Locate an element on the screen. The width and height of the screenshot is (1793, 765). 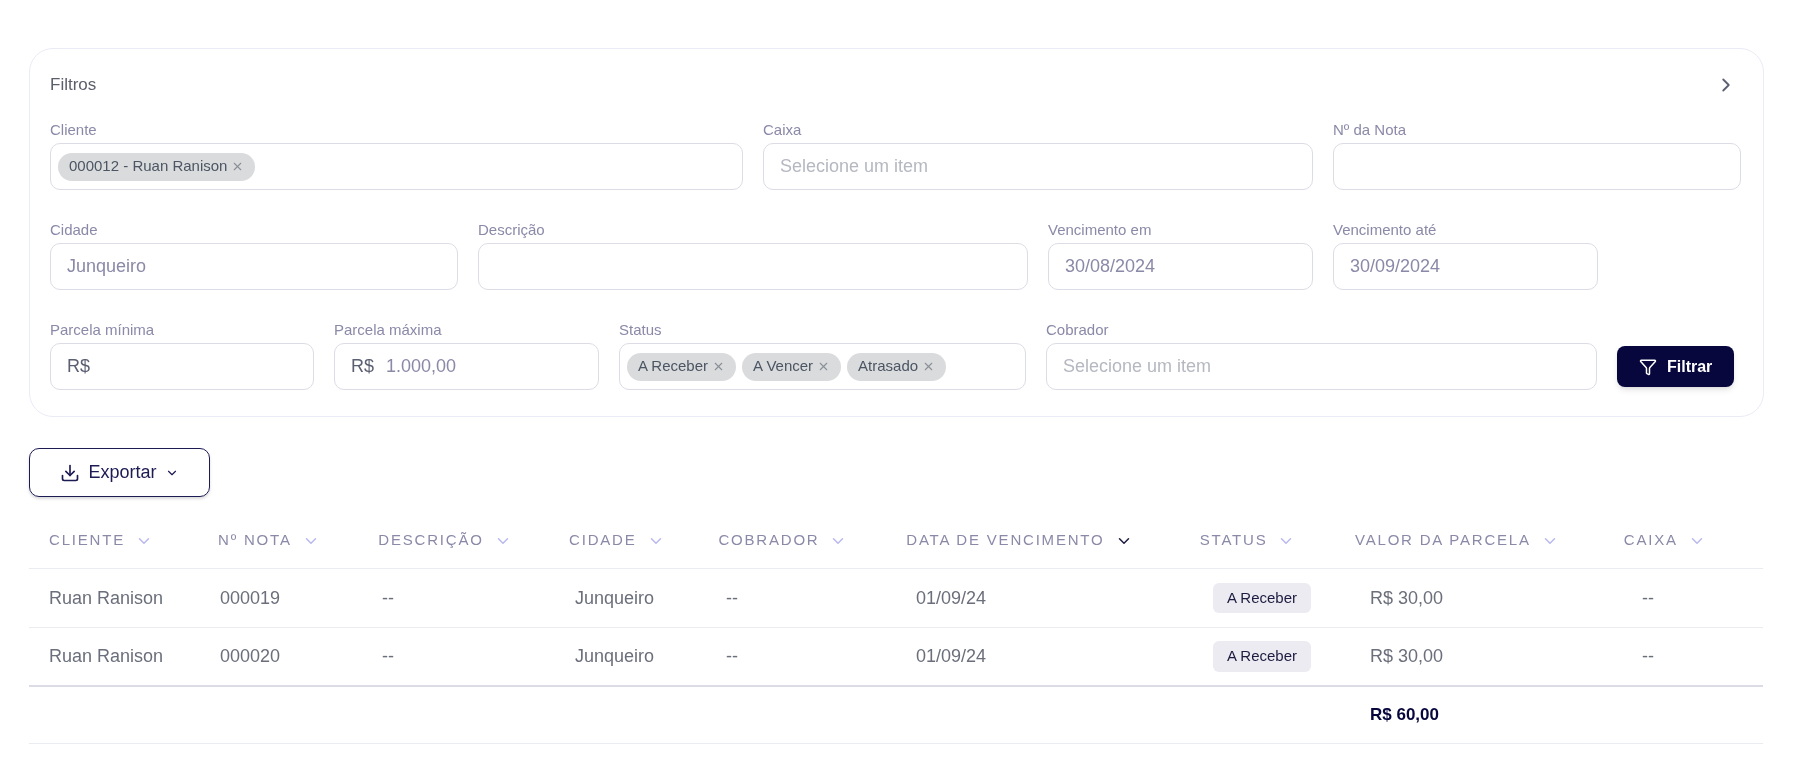
field-value: 1.000,00 is located at coordinates (421, 366).